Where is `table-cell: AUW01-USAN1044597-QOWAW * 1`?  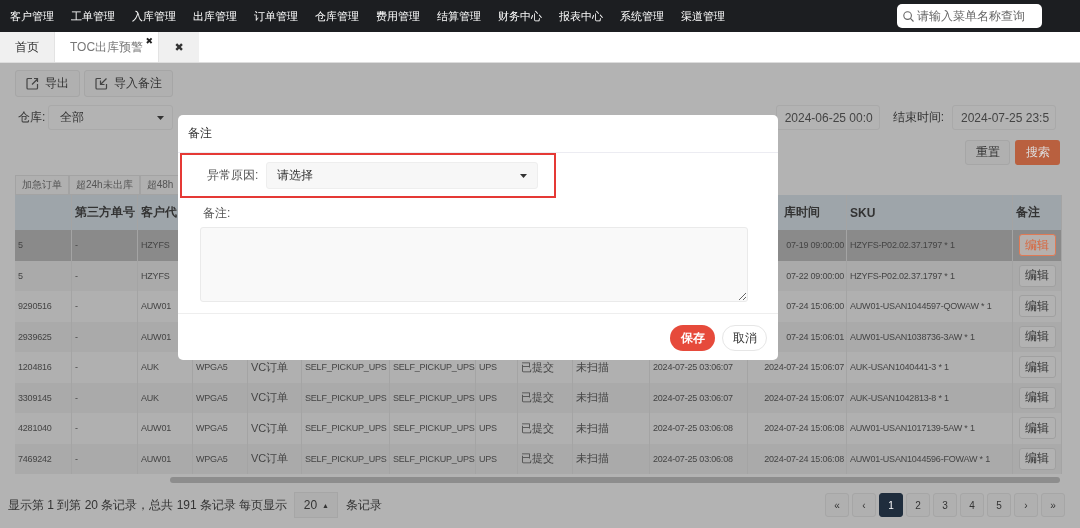
table-cell: AUW01-USAN1044597-QOWAW * 1 is located at coordinates (930, 306).